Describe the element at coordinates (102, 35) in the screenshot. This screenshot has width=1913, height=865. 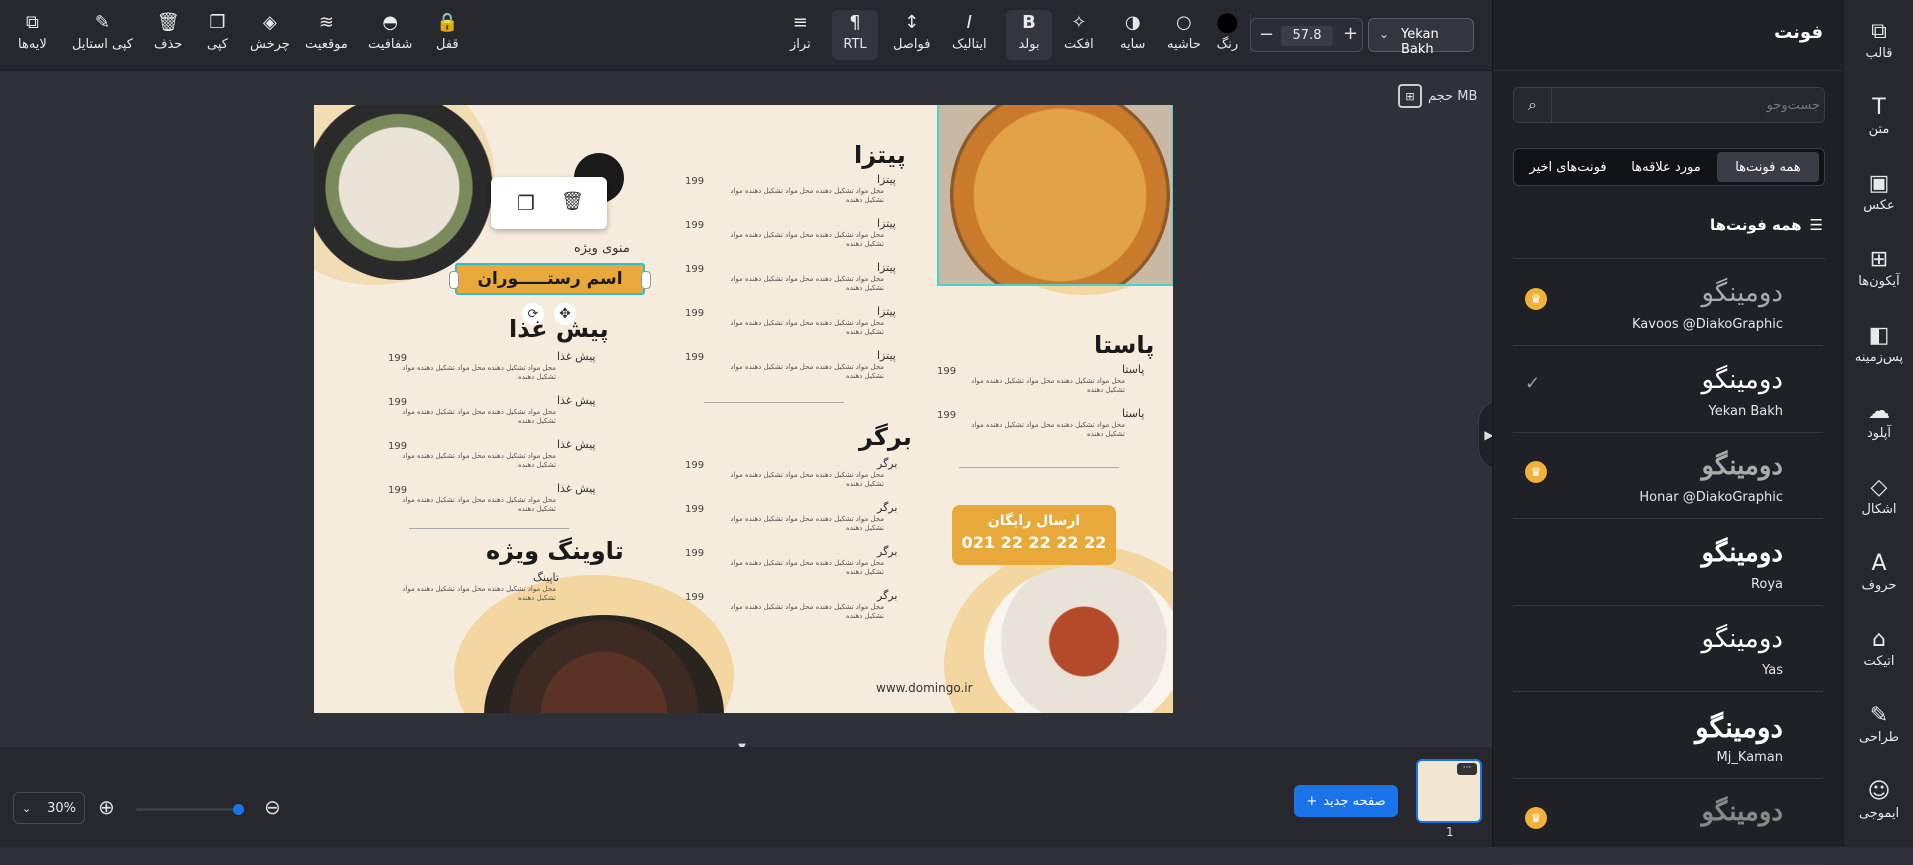
I see `copy-style-button: ✎ کپی استایل` at that location.